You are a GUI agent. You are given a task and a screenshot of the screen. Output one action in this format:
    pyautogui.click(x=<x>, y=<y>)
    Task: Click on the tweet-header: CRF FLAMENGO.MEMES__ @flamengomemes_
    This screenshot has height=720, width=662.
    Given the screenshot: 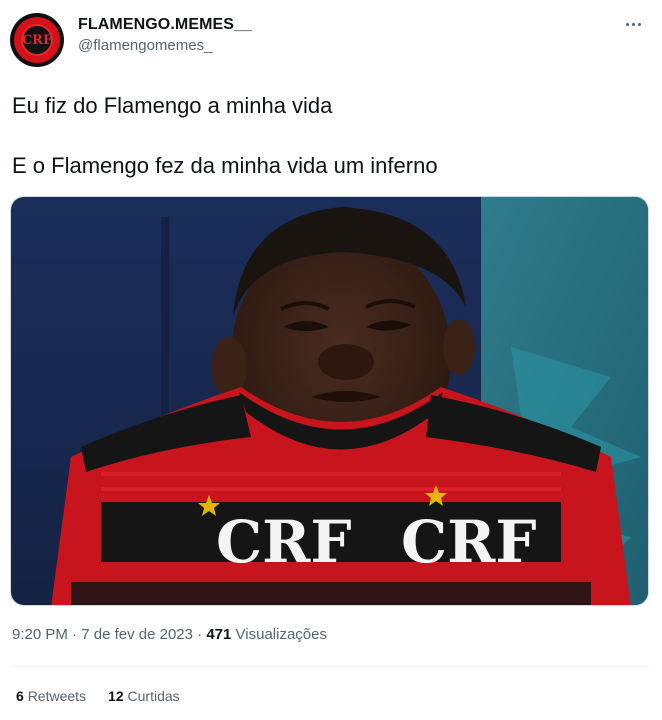 What is the action you would take?
    pyautogui.click(x=331, y=40)
    